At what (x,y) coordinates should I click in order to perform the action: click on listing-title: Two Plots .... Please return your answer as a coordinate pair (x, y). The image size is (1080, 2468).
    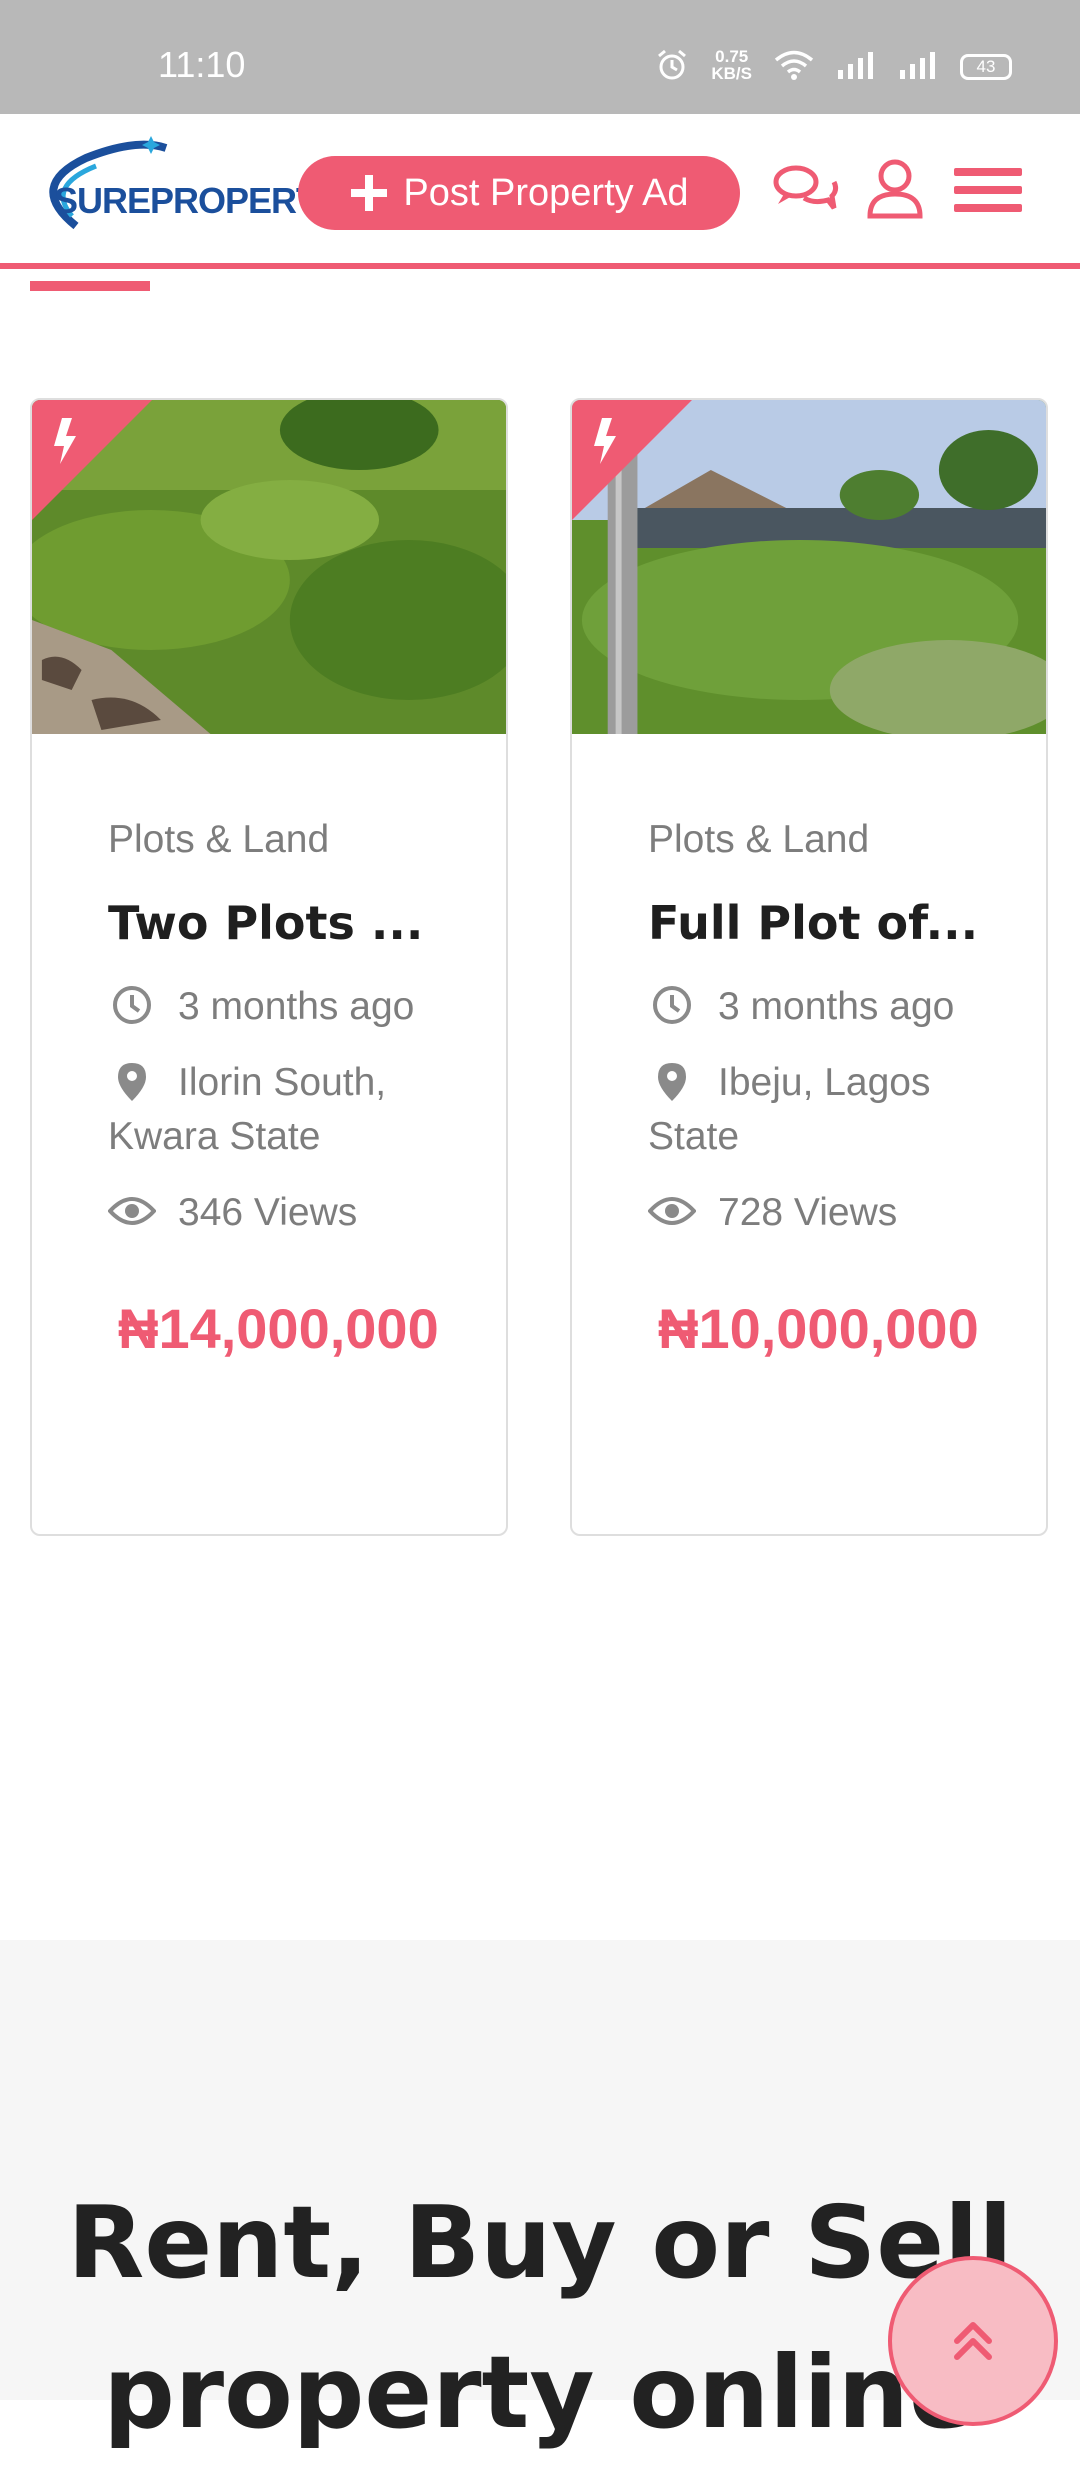
    Looking at the image, I should click on (288, 923).